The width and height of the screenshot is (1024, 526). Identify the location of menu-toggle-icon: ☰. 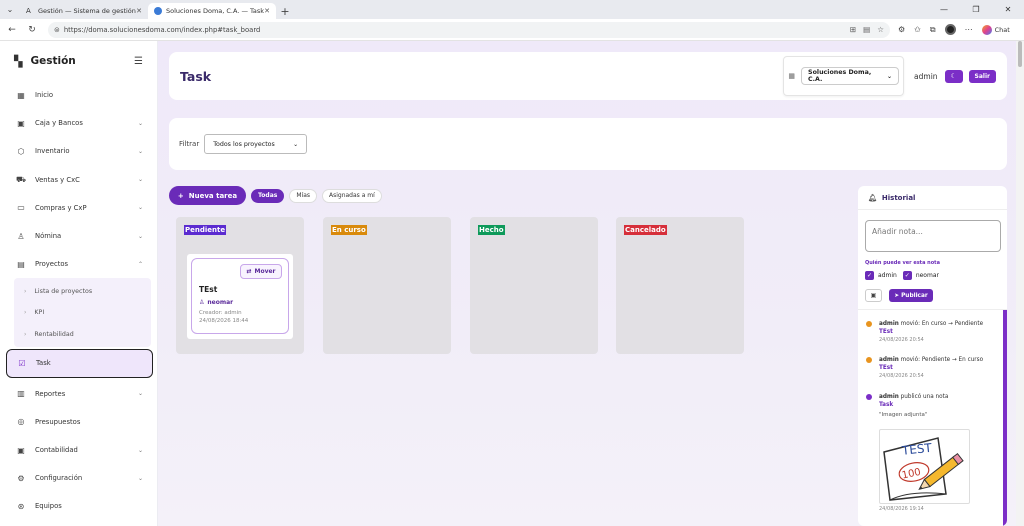
(138, 61).